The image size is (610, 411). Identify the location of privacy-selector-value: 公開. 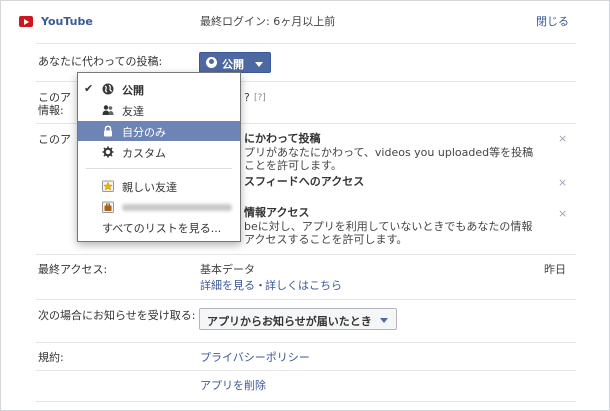
(233, 64).